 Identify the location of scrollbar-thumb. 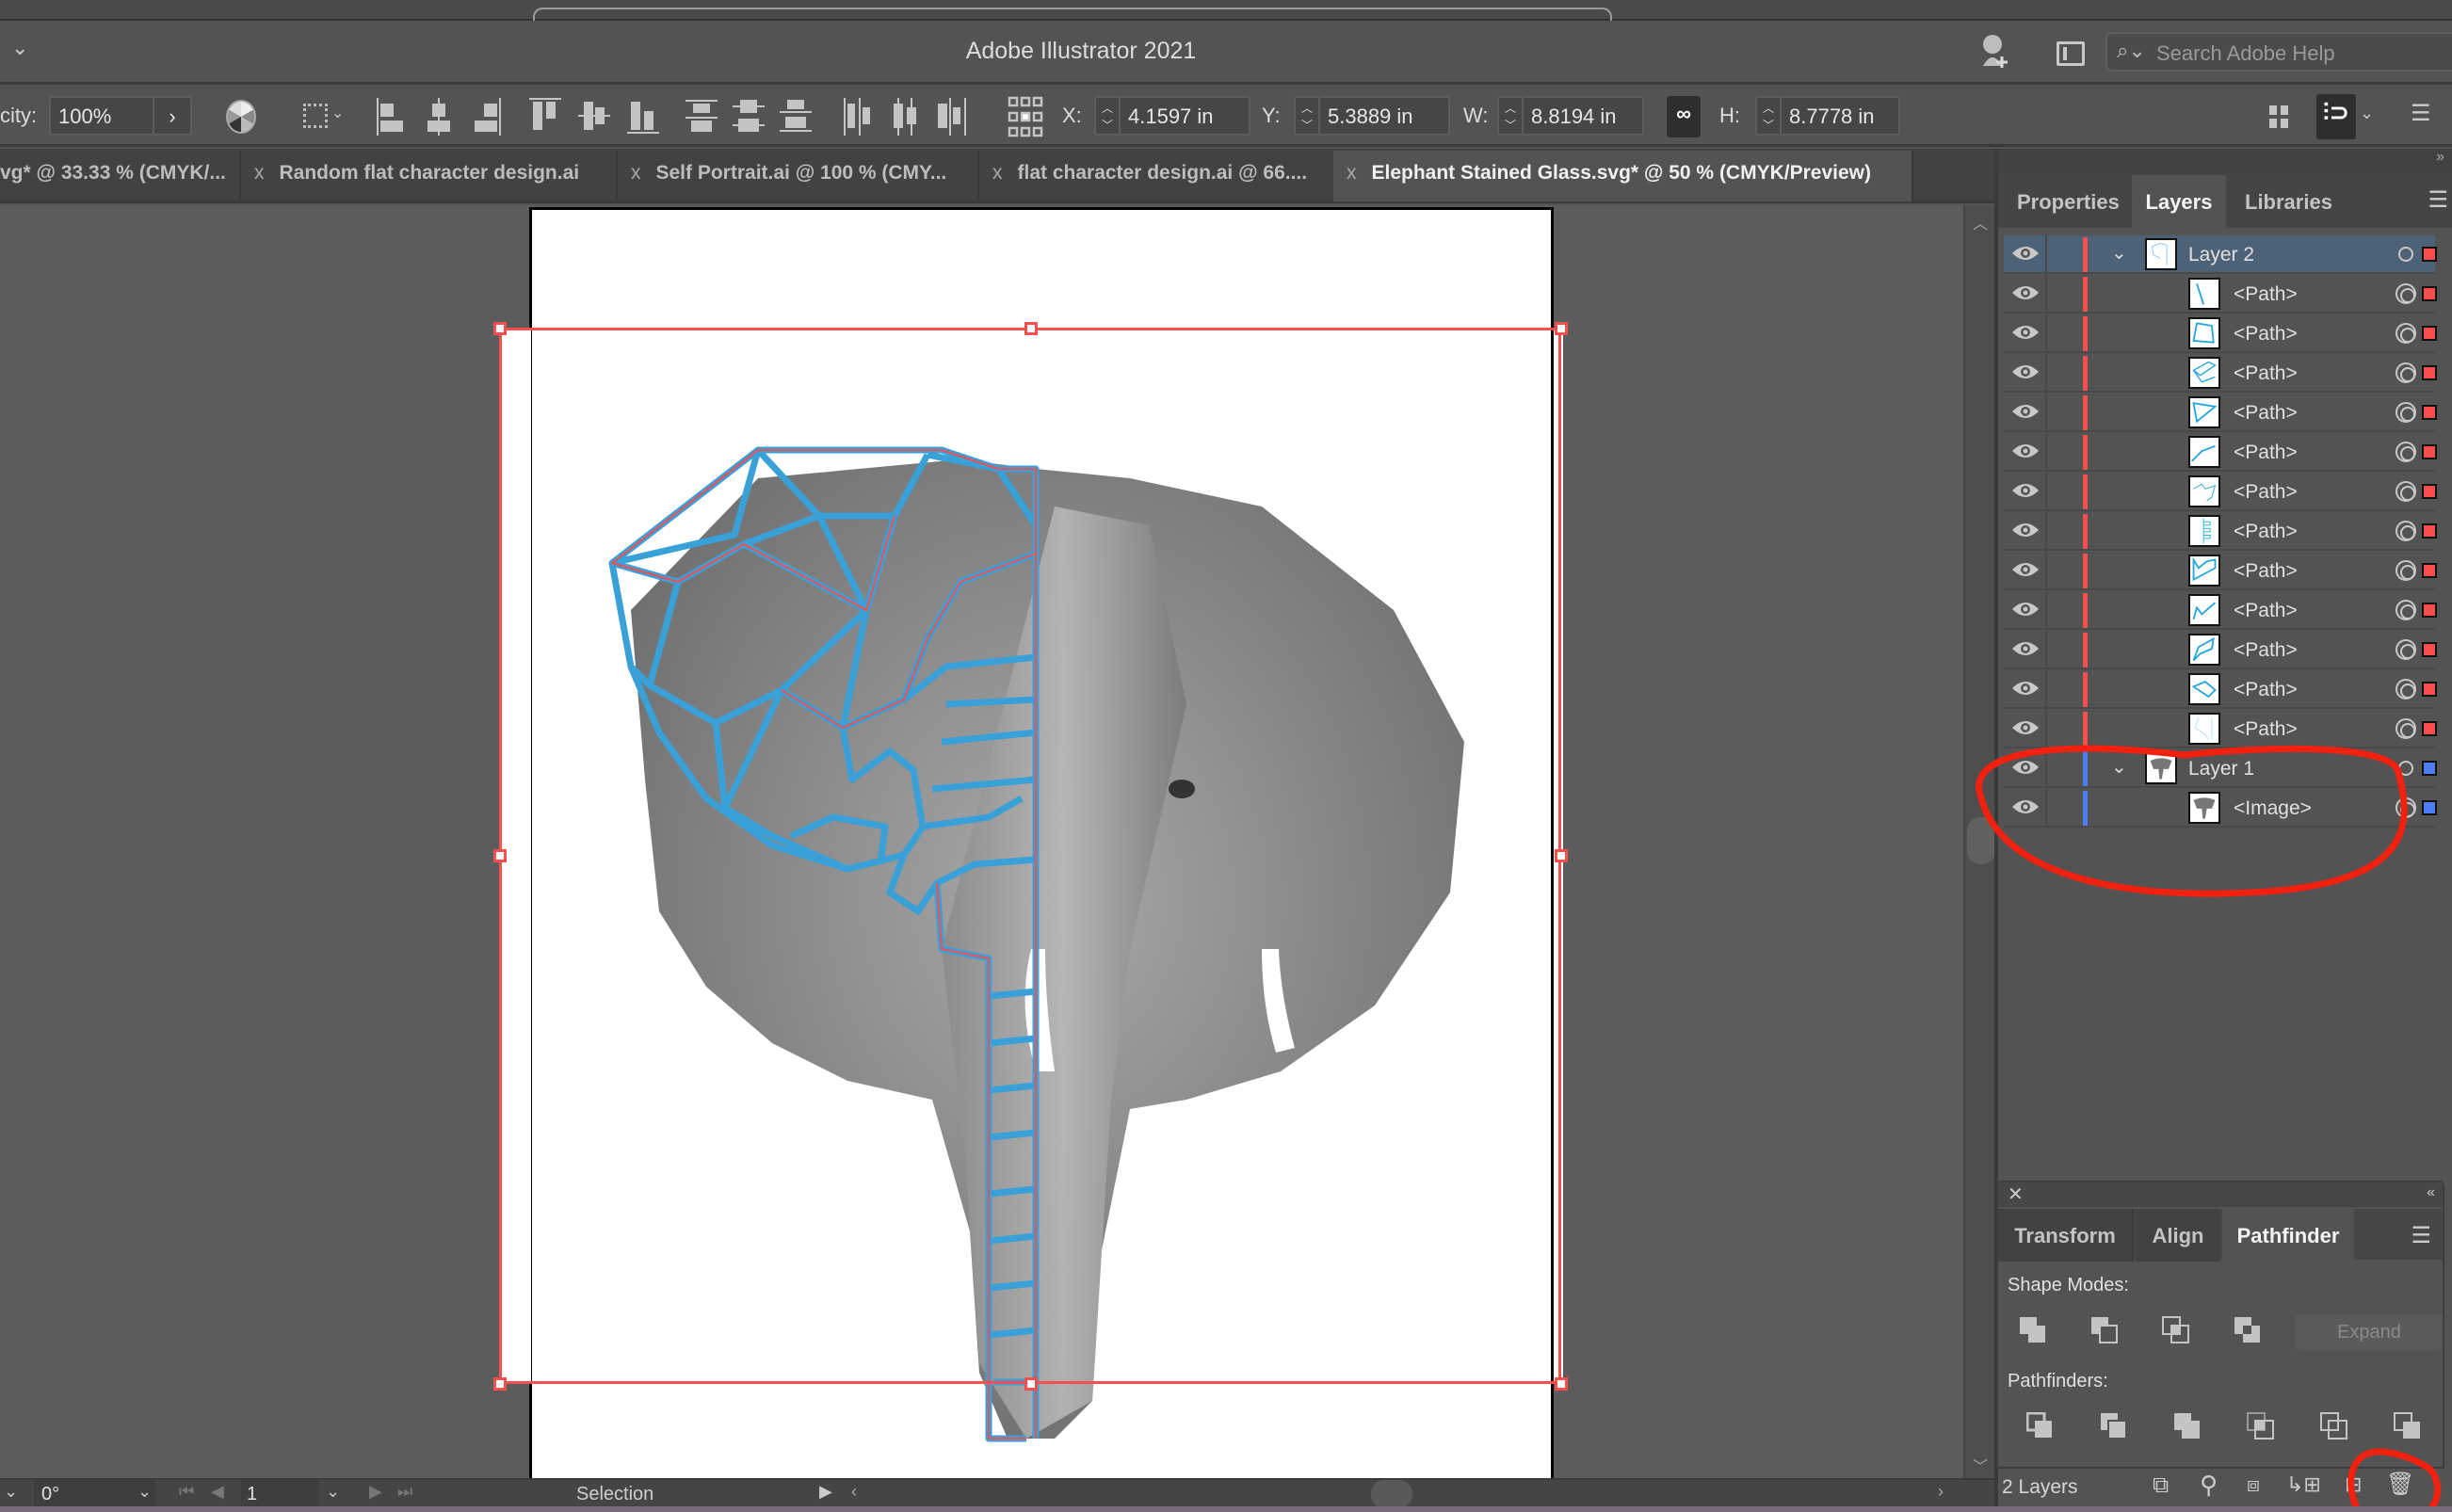
(1981, 840).